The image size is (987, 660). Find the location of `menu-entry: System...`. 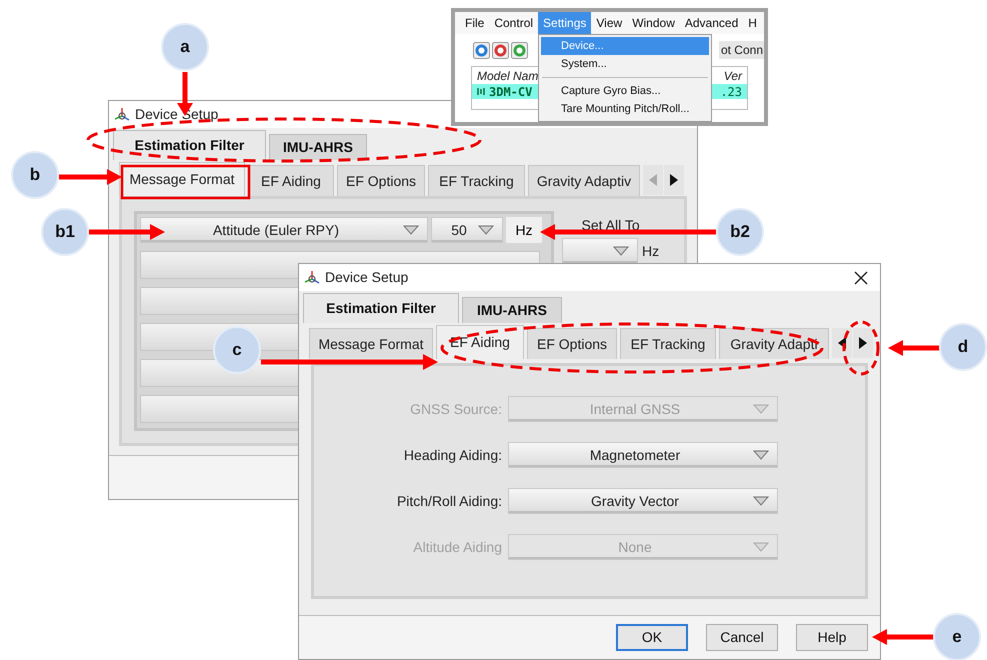

menu-entry: System... is located at coordinates (625, 64).